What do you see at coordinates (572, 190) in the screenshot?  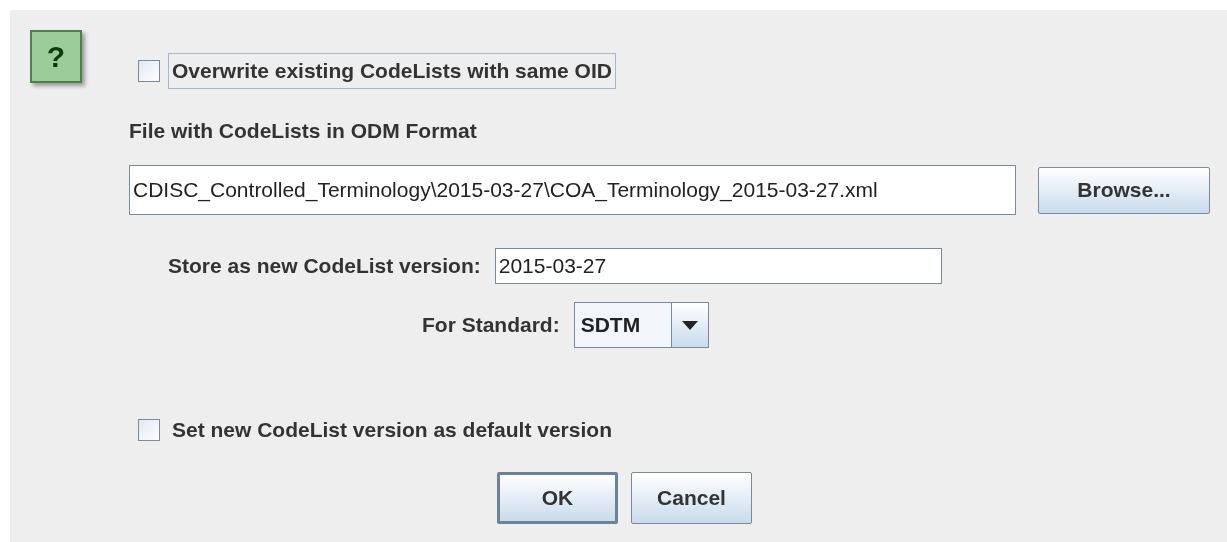 I see `file-path-field: CDISC_Controlled_Terminology\2015-03-27\COA_Terminology_2015-03-27.xml` at bounding box center [572, 190].